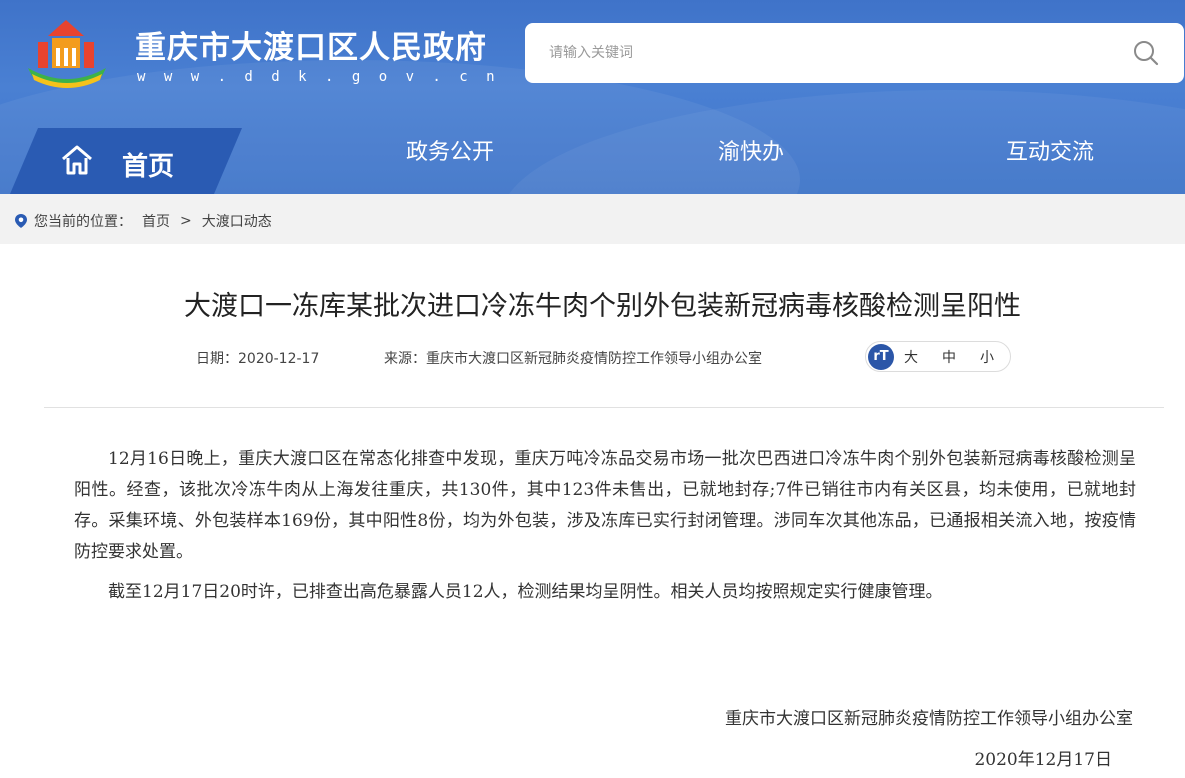 The image size is (1185, 778). Describe the element at coordinates (156, 221) in the screenshot. I see `breadcrumb-home-link: 首页` at that location.